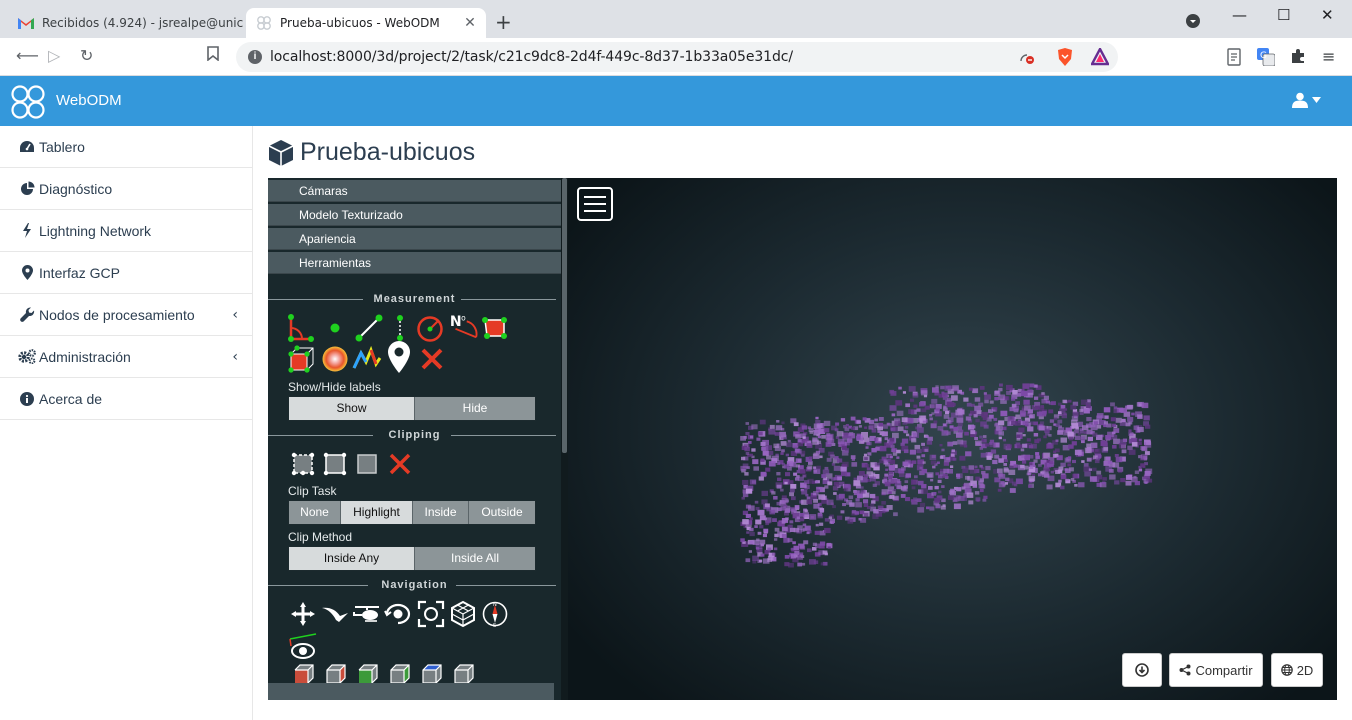 This screenshot has height=720, width=1352. Describe the element at coordinates (377, 512) in the screenshot. I see `clip-task-highlight-button: Highlight` at that location.